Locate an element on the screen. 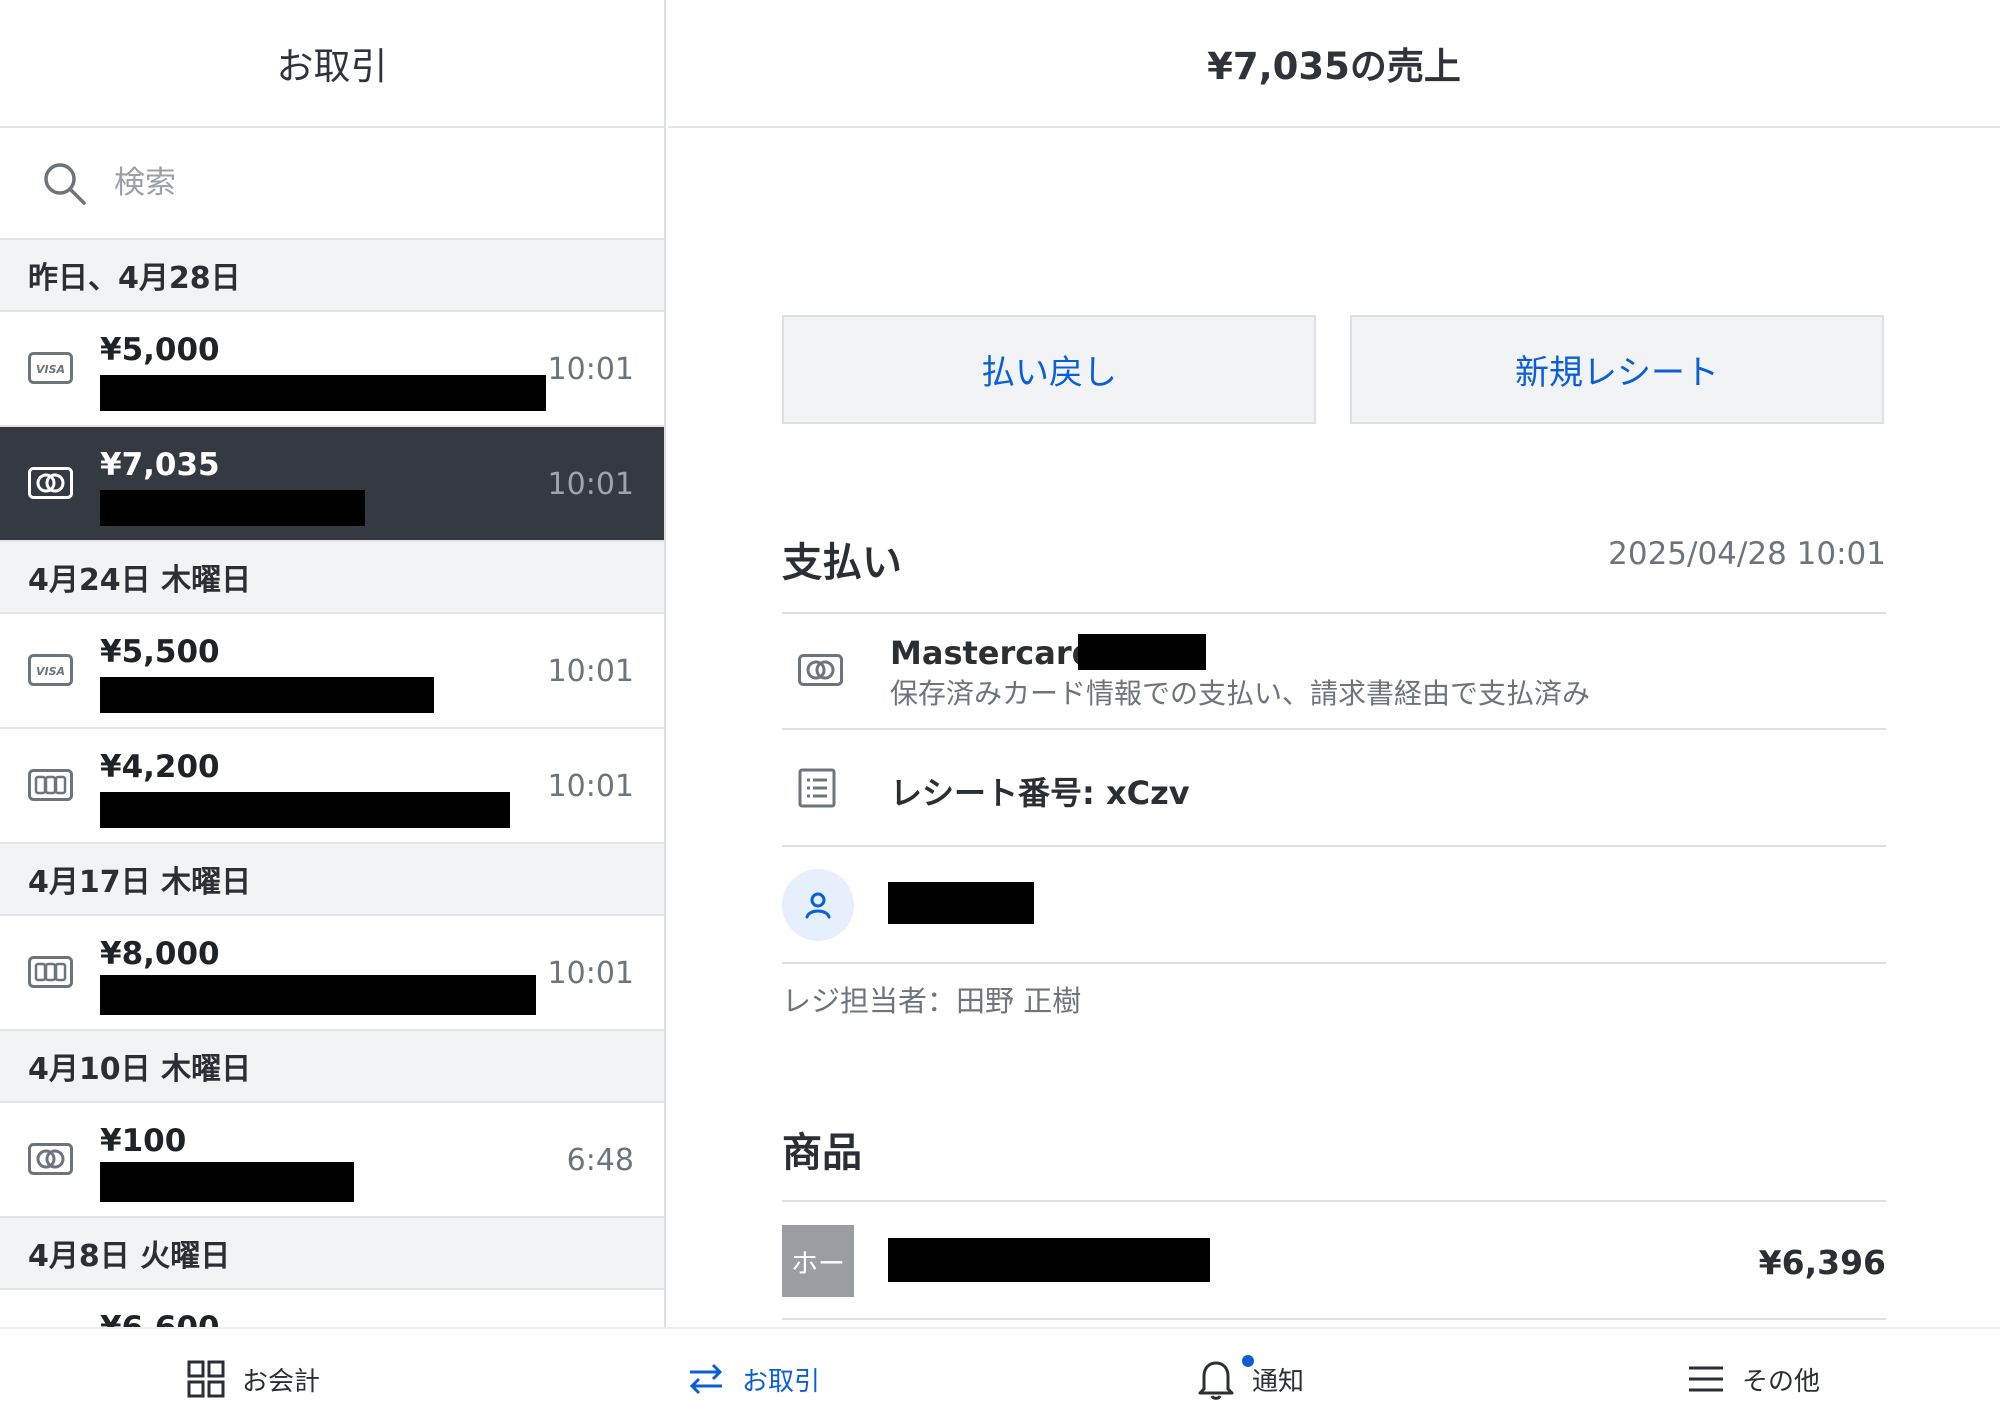 The width and height of the screenshot is (2000, 1427). customer-avatar is located at coordinates (818, 905).